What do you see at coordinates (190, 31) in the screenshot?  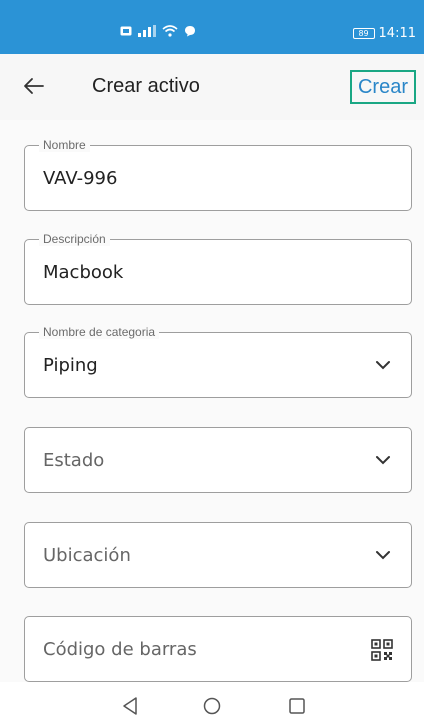 I see `chat-icon` at bounding box center [190, 31].